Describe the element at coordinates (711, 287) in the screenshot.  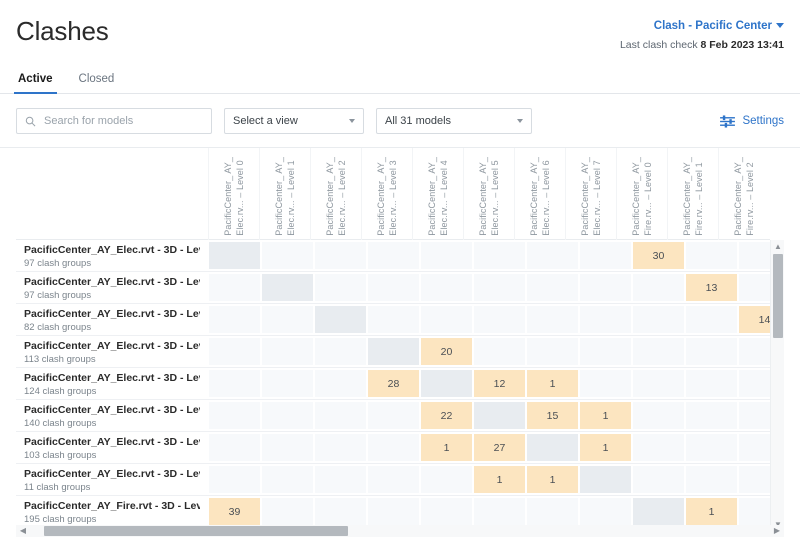
I see `matrix-cell-count: 13` at that location.